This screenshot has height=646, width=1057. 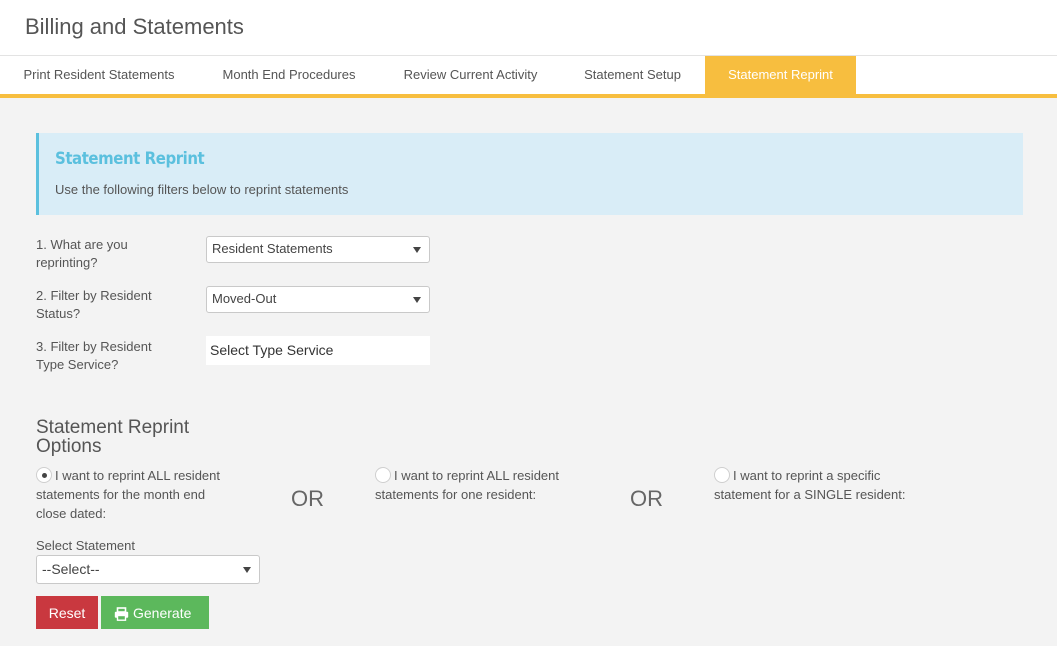 I want to click on page-header: Billing and Statements, so click(x=528, y=28).